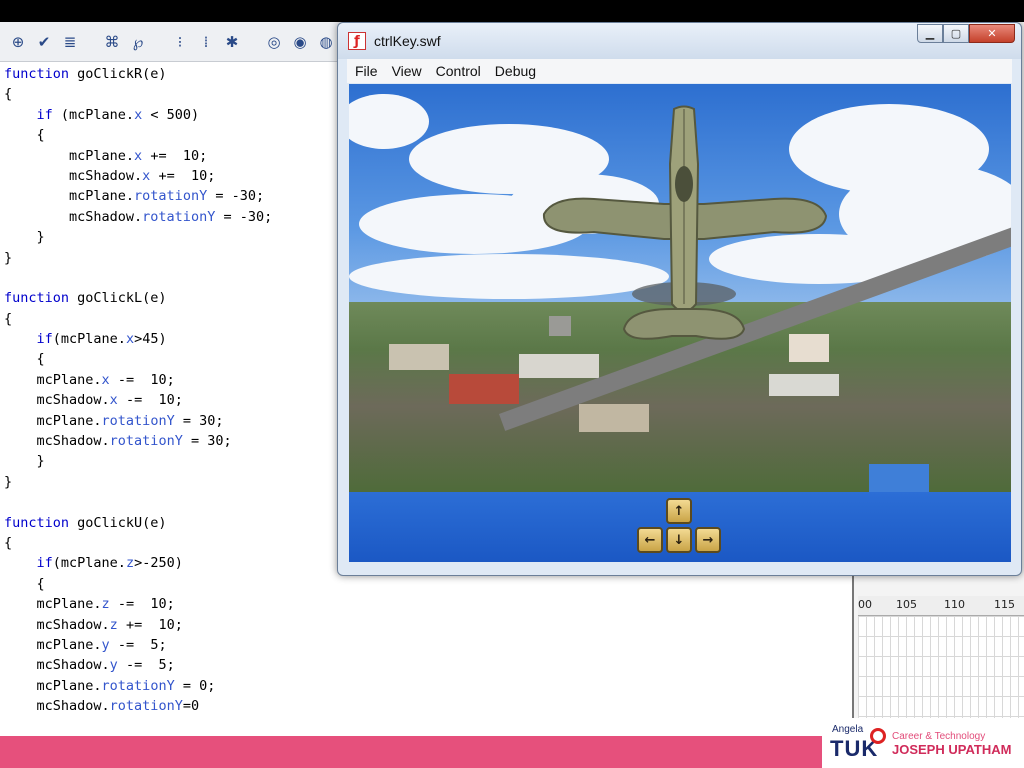  I want to click on collapse-icon: ⁝, so click(180, 42).